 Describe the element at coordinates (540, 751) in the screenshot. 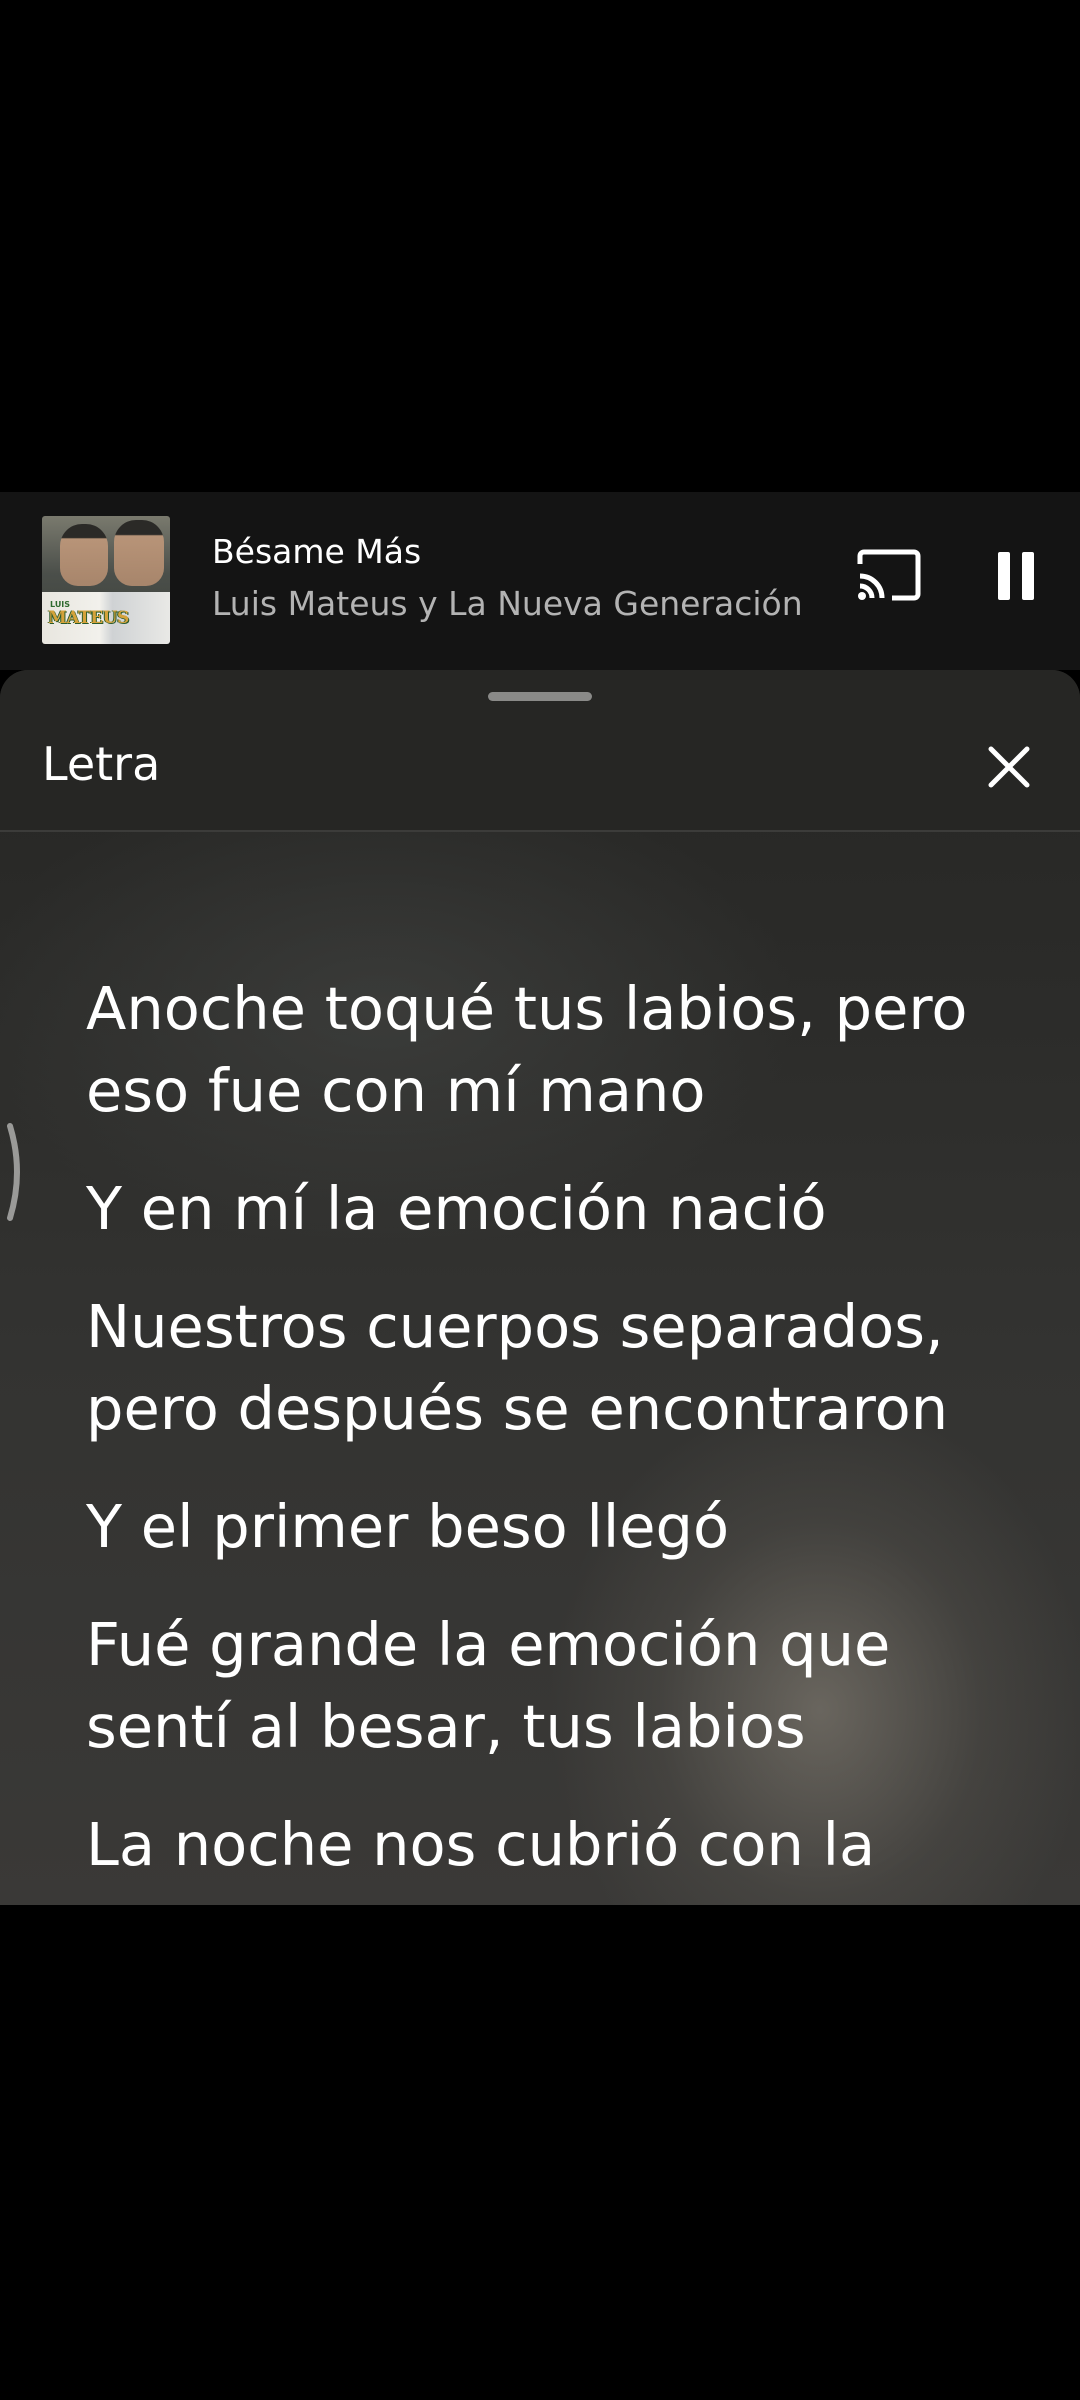

I see `lyrics-sheet-header: Letra` at that location.